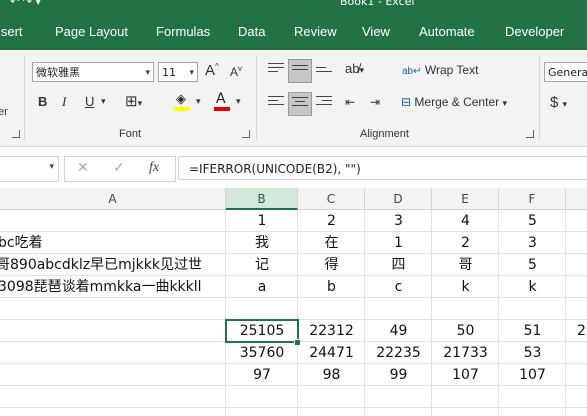 The width and height of the screenshot is (587, 416). What do you see at coordinates (262, 199) in the screenshot?
I see `column-header-b: B` at bounding box center [262, 199].